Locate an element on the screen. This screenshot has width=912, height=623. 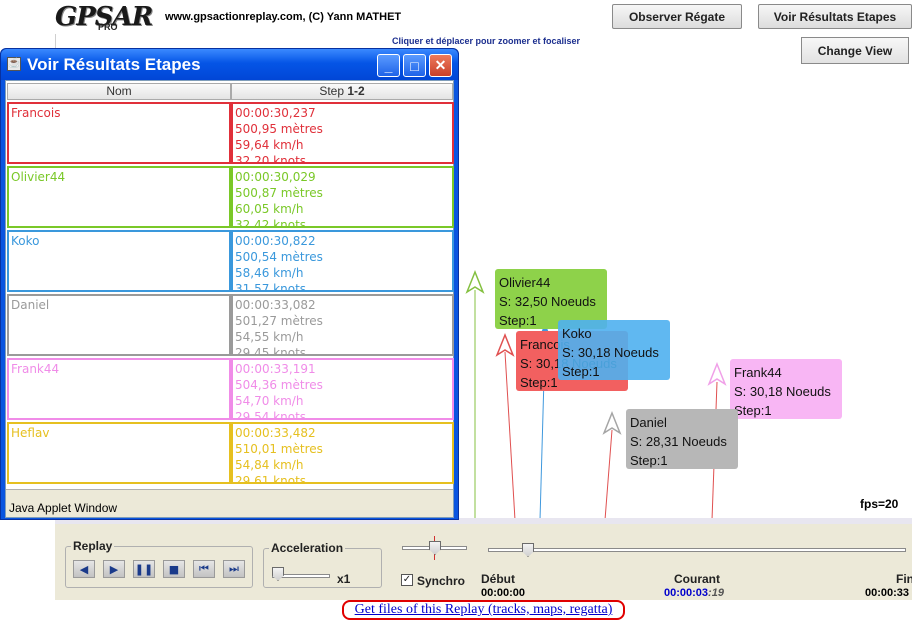
sailor-name-cell: Heflav is located at coordinates (119, 453).